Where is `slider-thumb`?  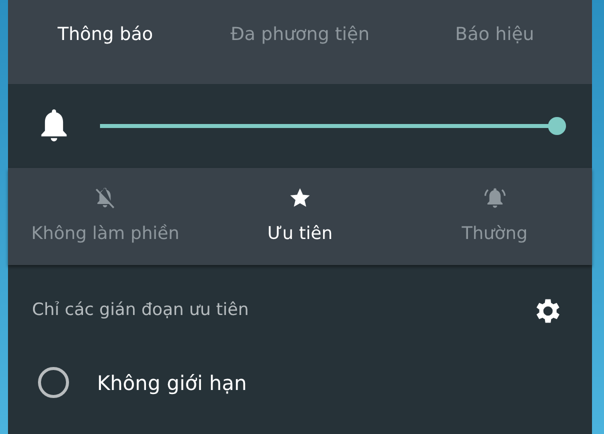 slider-thumb is located at coordinates (557, 126).